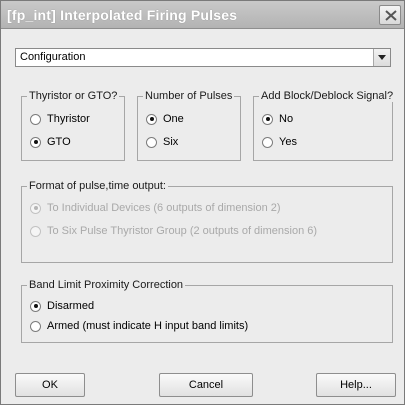 The height and width of the screenshot is (405, 405). I want to click on radio-label: Disarmed, so click(71, 306).